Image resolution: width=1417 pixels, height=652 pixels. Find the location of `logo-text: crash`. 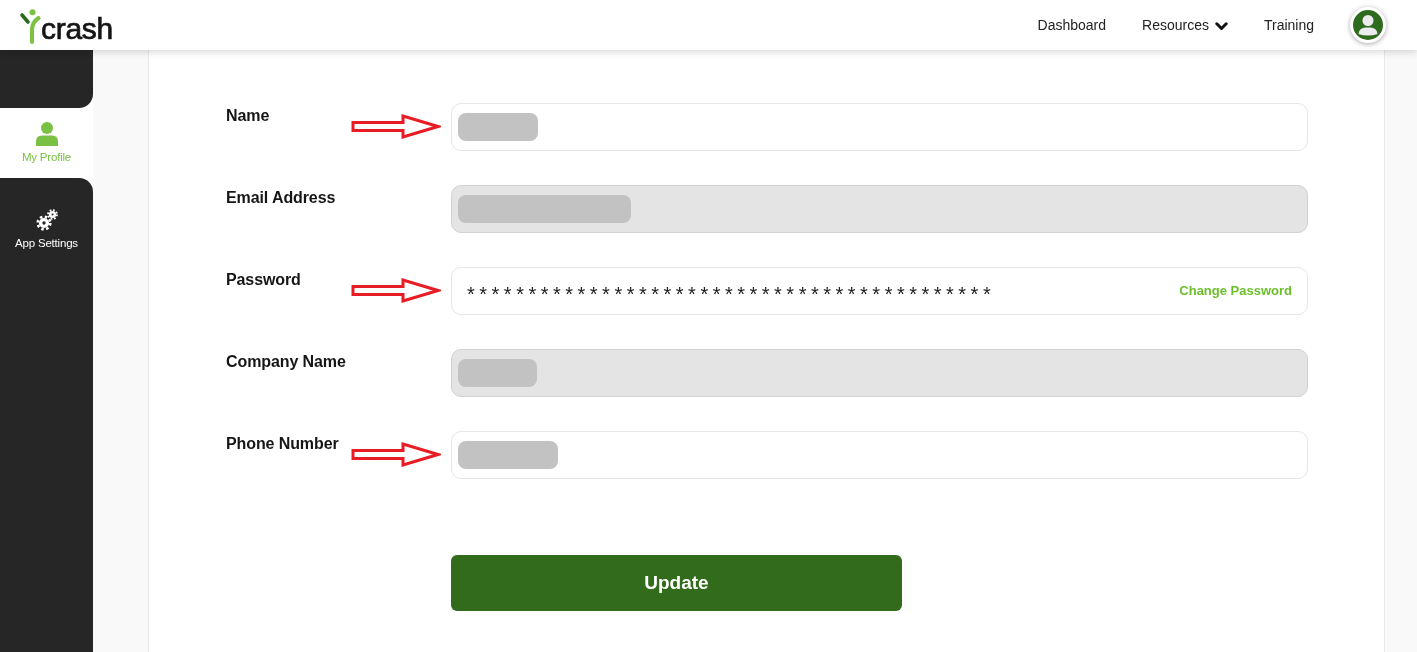

logo-text: crash is located at coordinates (77, 29).